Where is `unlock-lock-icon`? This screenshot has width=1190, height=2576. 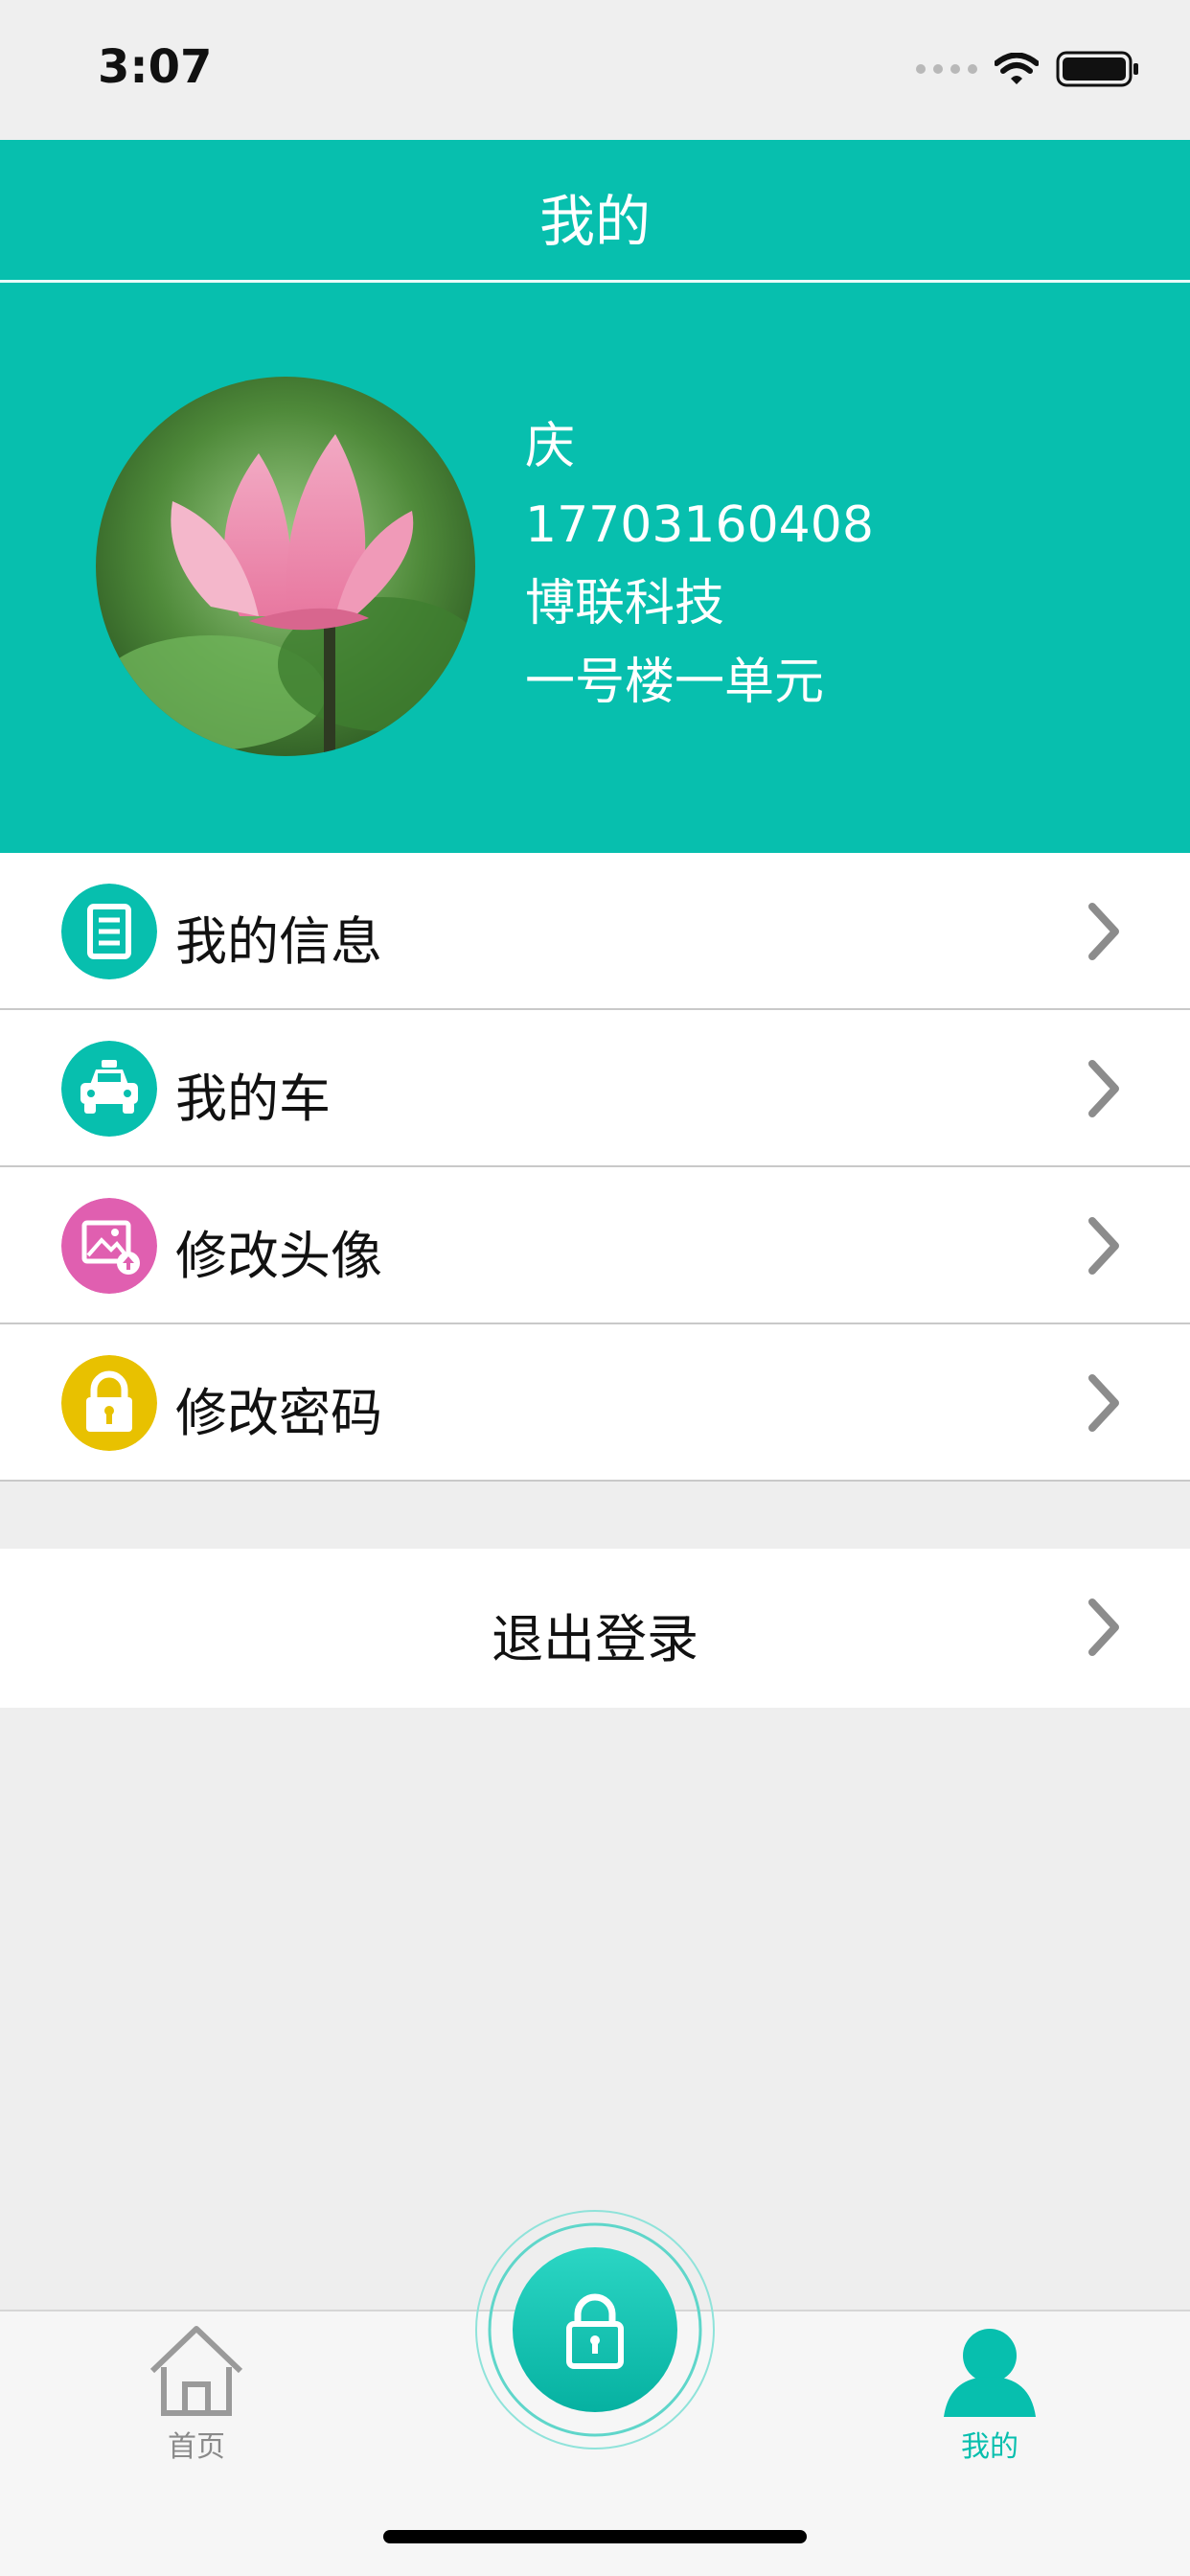 unlock-lock-icon is located at coordinates (595, 2330).